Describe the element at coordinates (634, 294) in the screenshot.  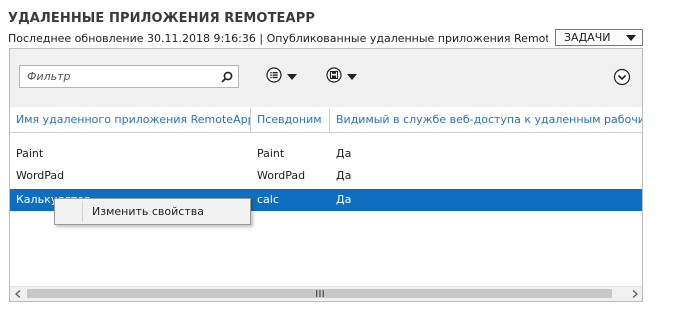
I see `scroll-right-icon` at that location.